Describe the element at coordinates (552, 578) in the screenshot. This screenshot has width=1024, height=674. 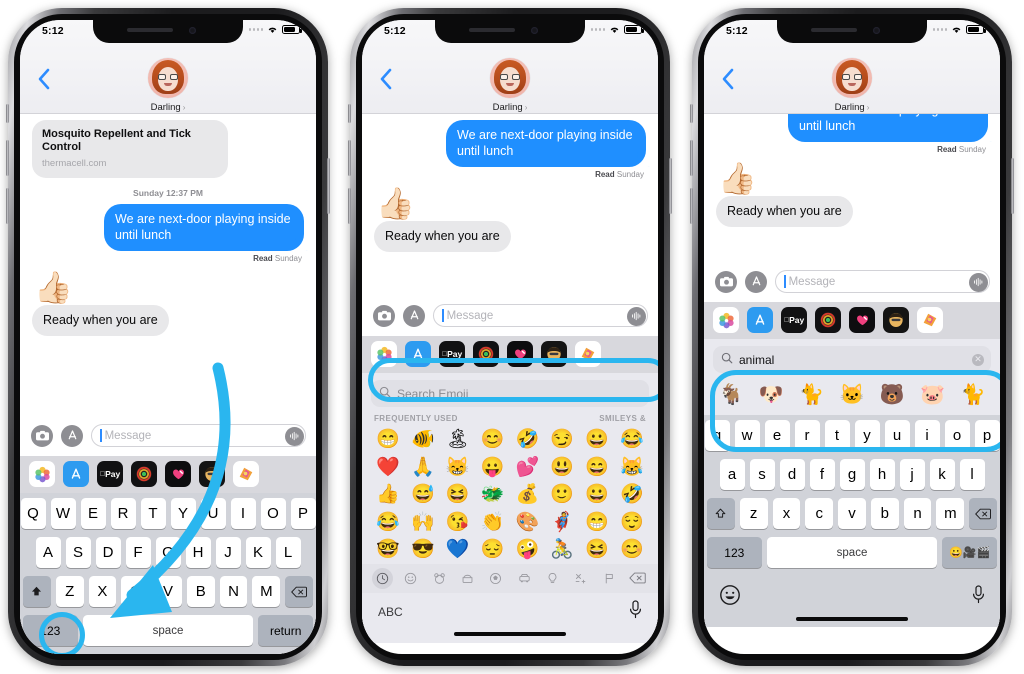
I see `category-objects-icon` at that location.